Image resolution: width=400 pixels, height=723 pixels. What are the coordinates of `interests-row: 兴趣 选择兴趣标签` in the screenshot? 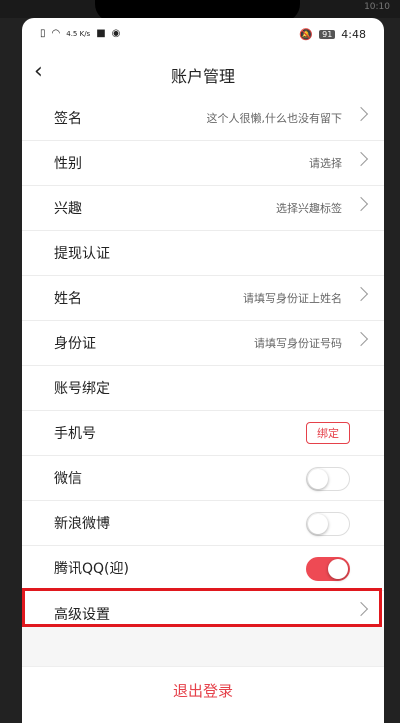 It's located at (203, 208).